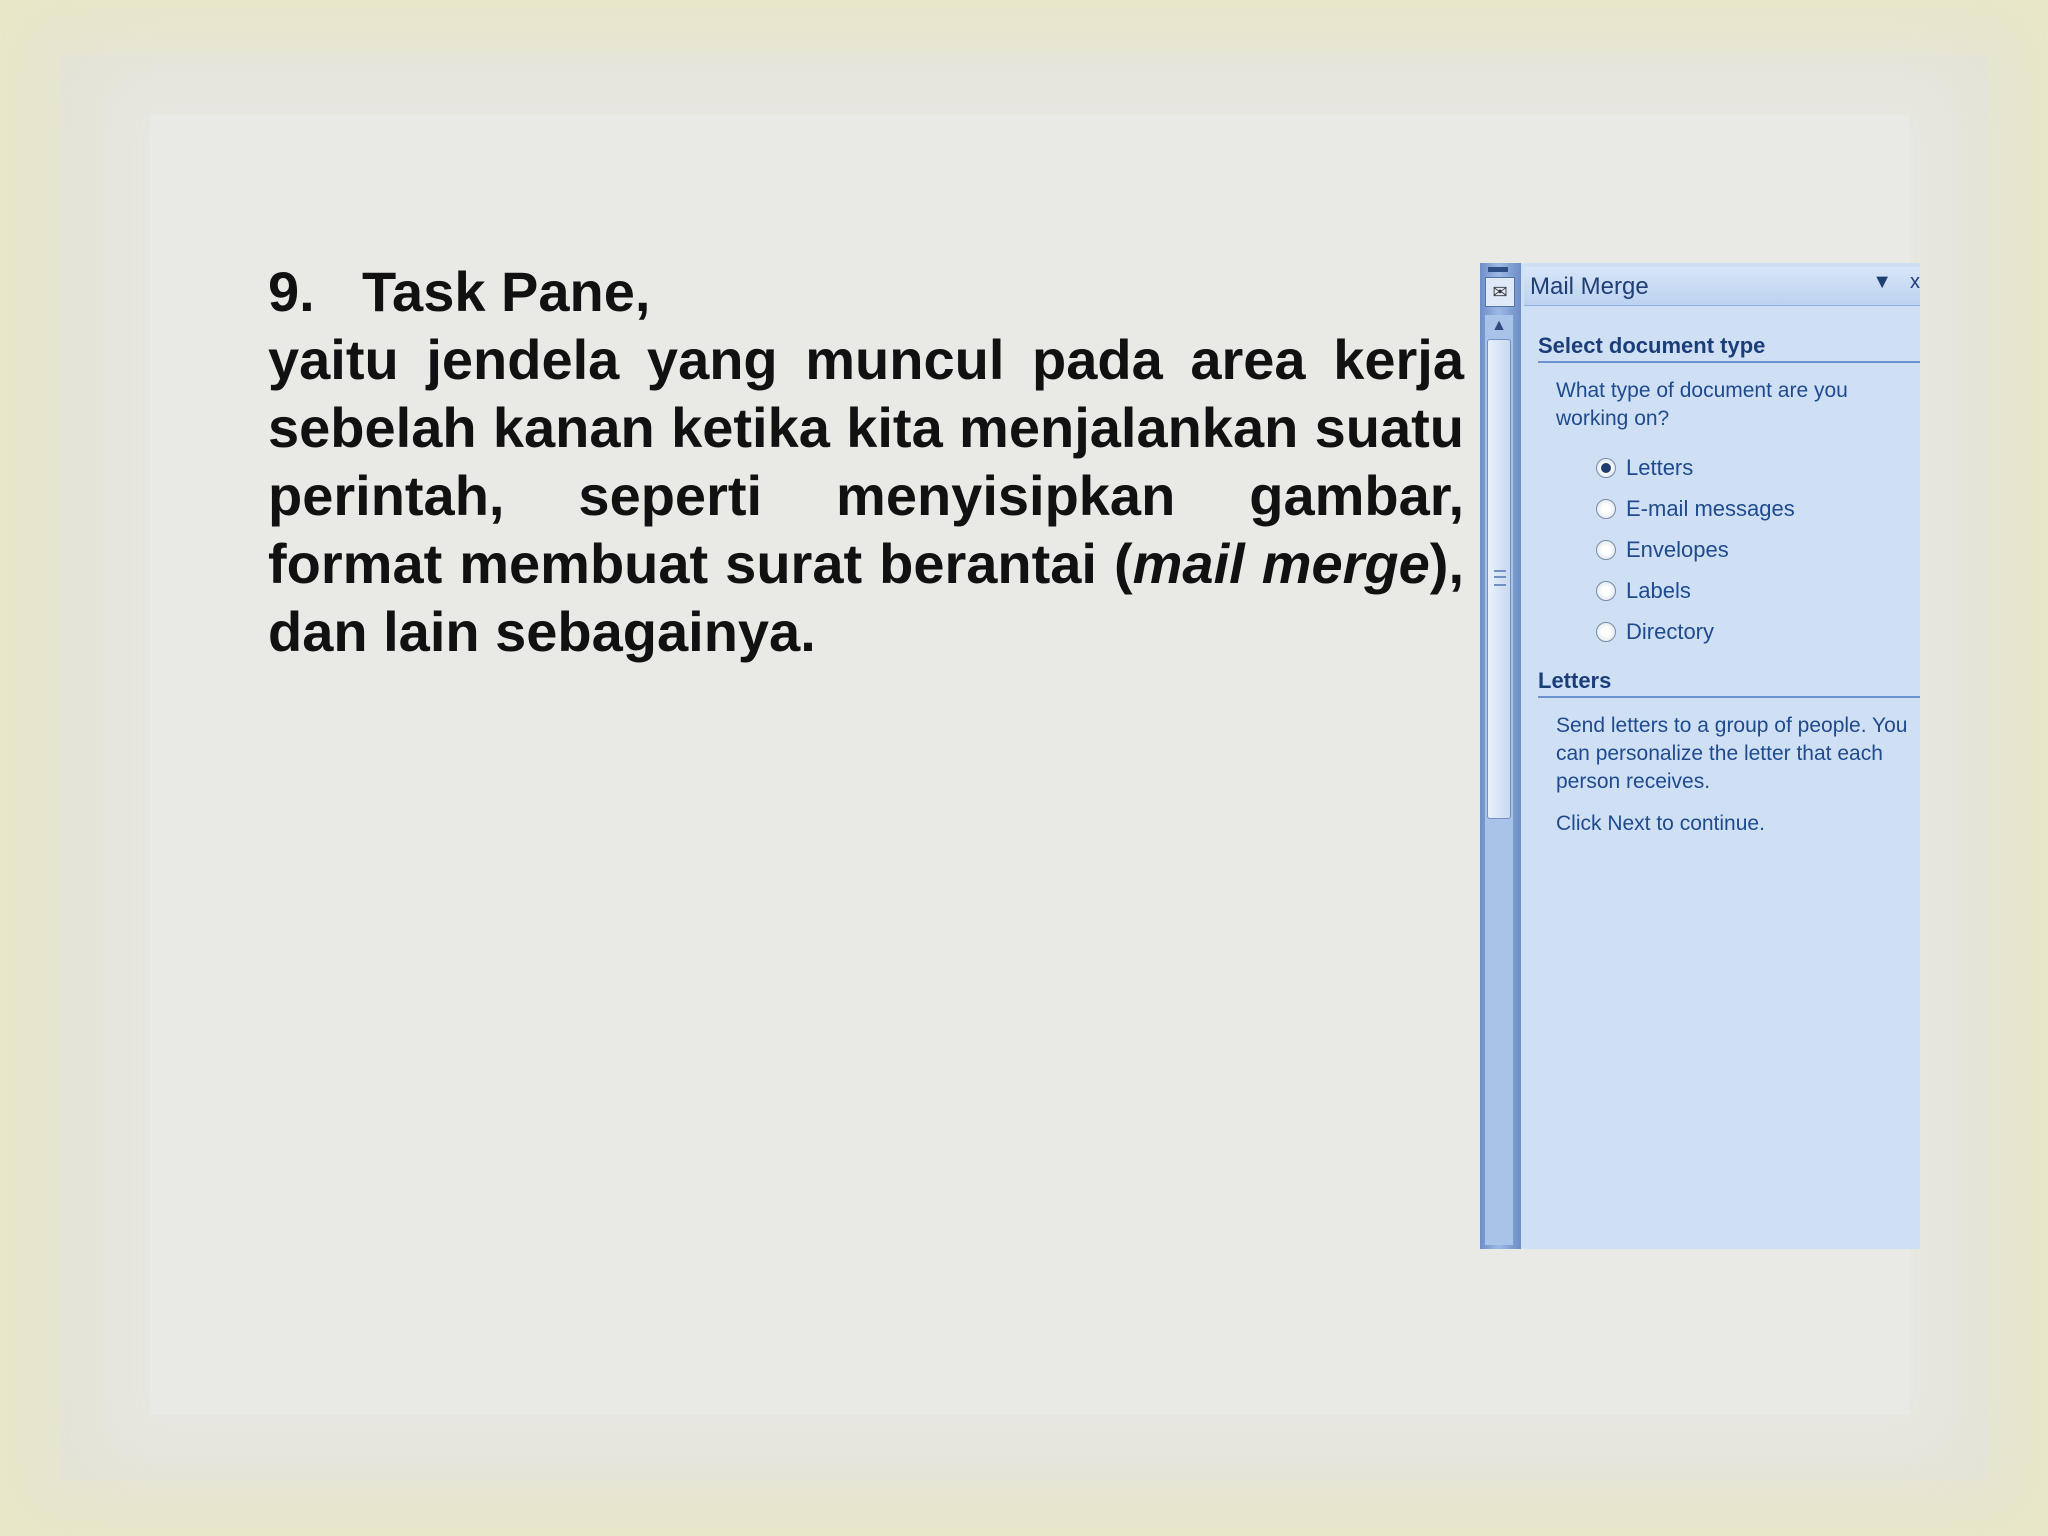 The image size is (2048, 1536). I want to click on scrollbar: ▲, so click(1499, 780).